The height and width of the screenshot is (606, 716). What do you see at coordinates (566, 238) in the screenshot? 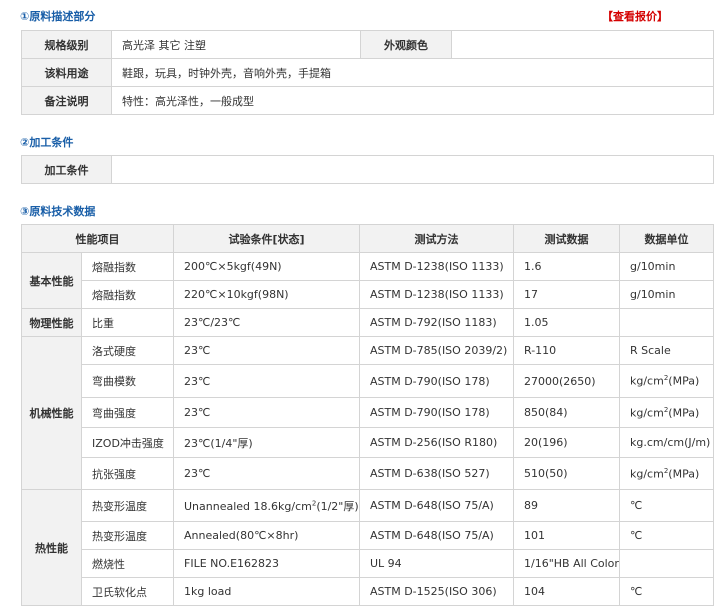
I see `header-value: 测试数据` at bounding box center [566, 238].